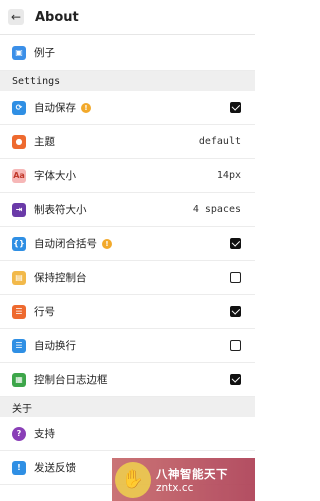 This screenshot has height=501, width=320. I want to click on console-log-border-label: 控制台日志边框, so click(71, 380).